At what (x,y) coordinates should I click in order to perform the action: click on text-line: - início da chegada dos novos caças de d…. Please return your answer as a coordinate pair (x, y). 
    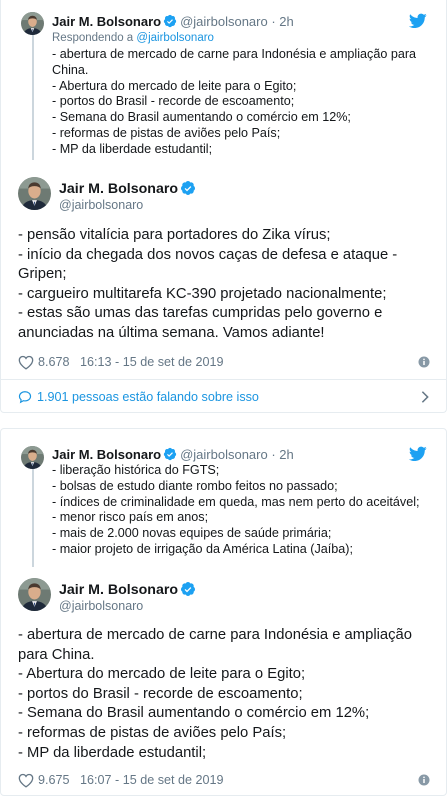
    Looking at the image, I should click on (208, 254).